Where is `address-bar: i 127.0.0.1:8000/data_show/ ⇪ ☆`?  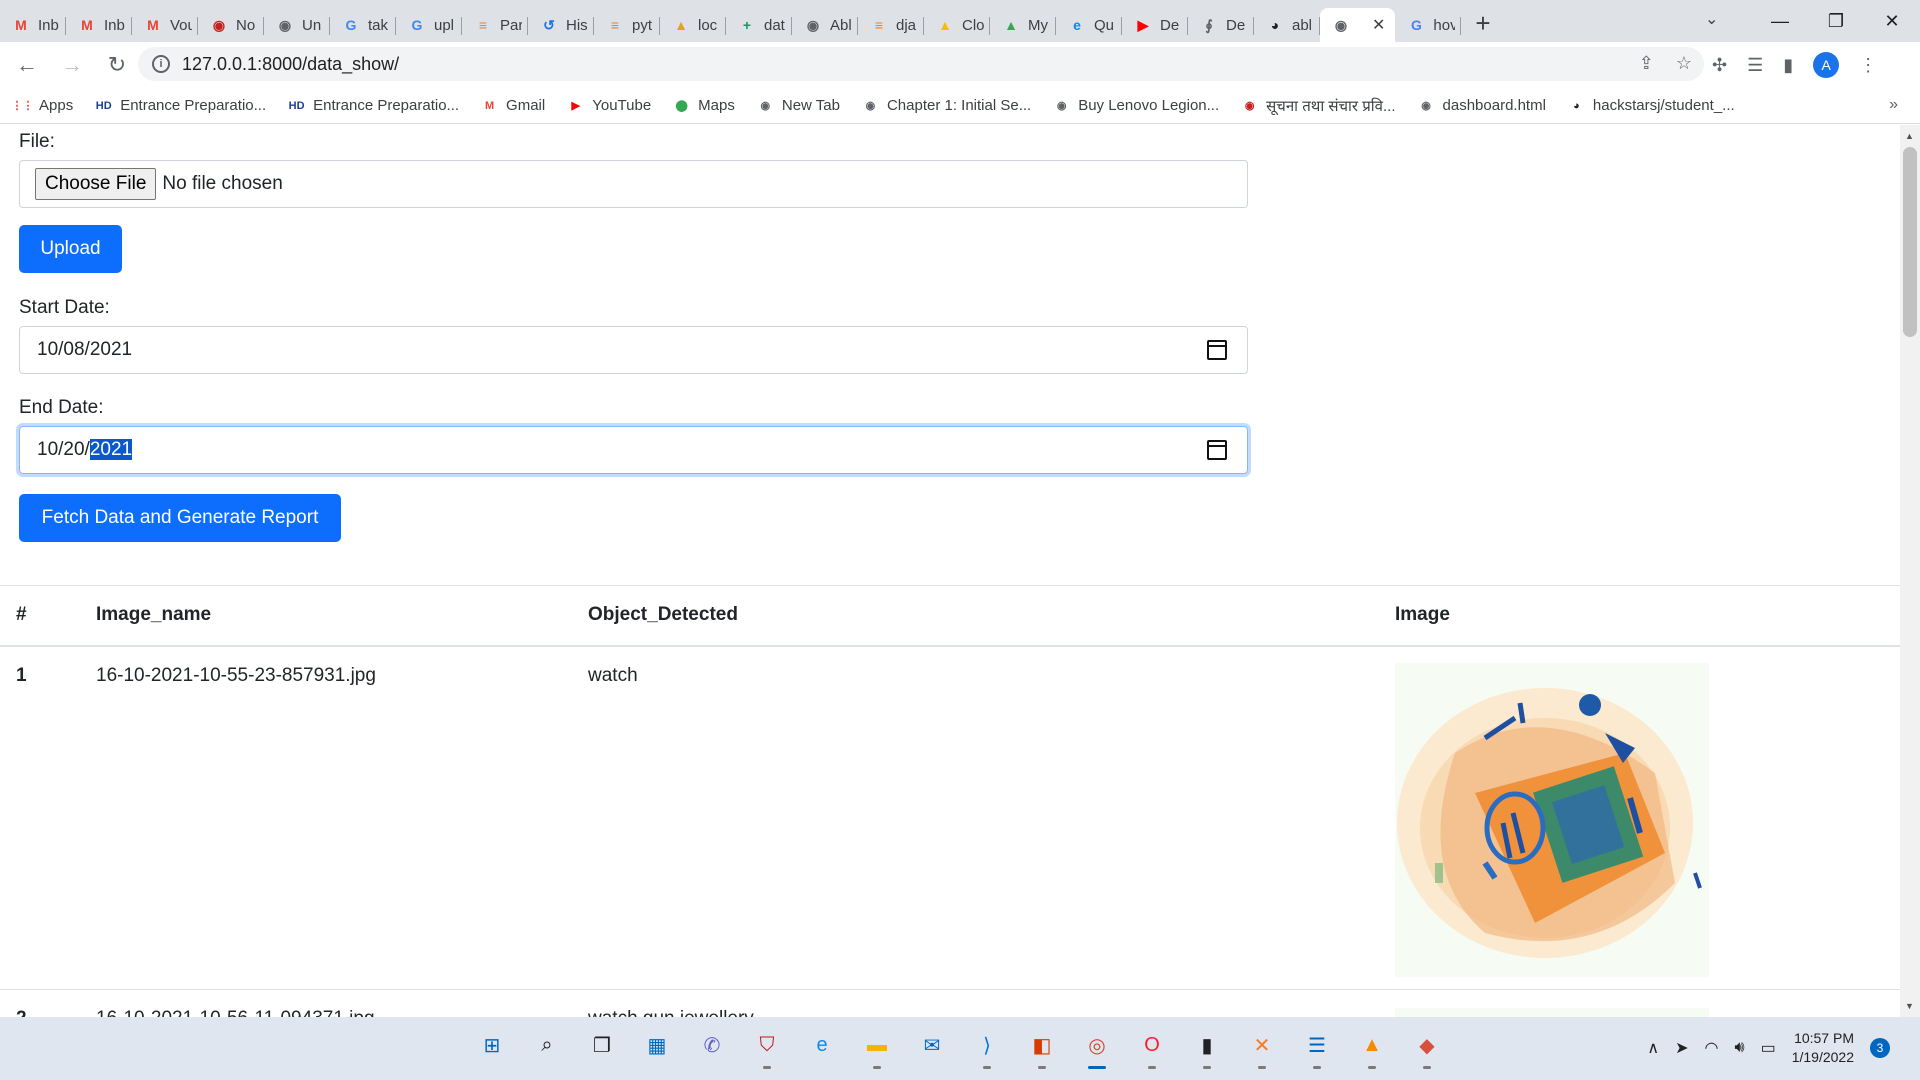
address-bar: i 127.0.0.1:8000/data_show/ ⇪ ☆ is located at coordinates (921, 64).